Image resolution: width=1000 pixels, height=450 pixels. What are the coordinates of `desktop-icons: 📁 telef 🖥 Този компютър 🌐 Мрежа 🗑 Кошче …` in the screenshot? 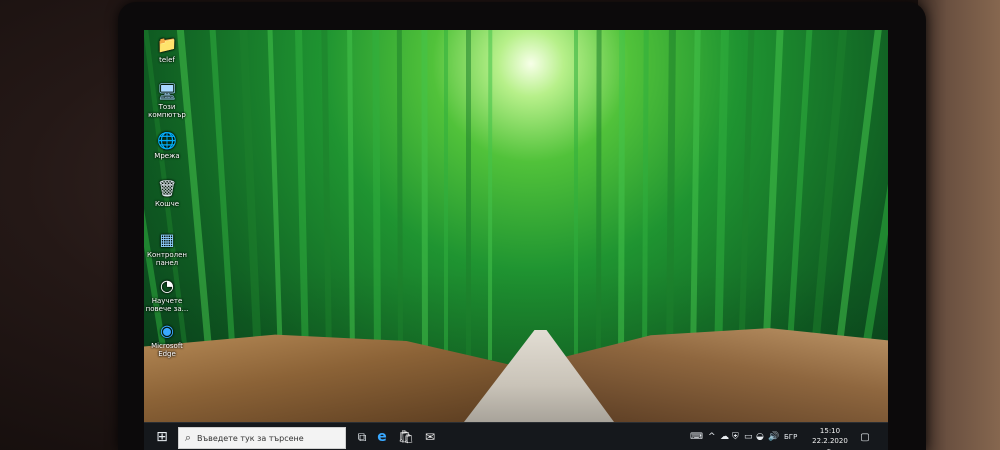 It's located at (169, 200).